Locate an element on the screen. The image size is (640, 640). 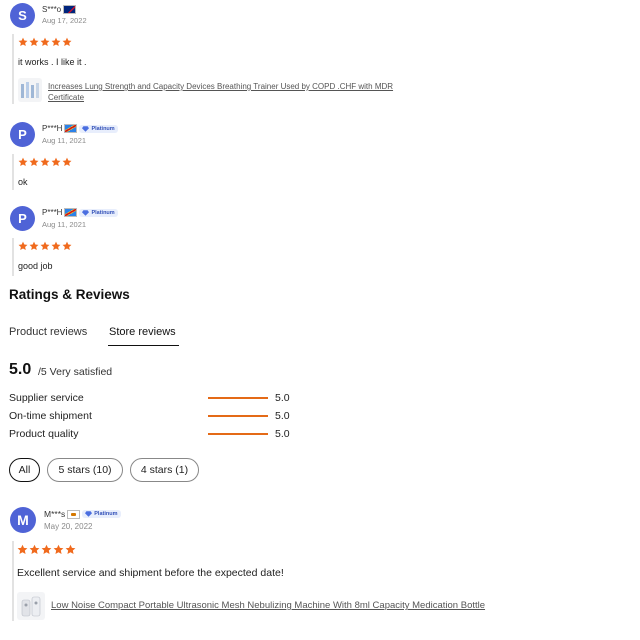
review-text: it works . I like it . is located at coordinates (52, 62).